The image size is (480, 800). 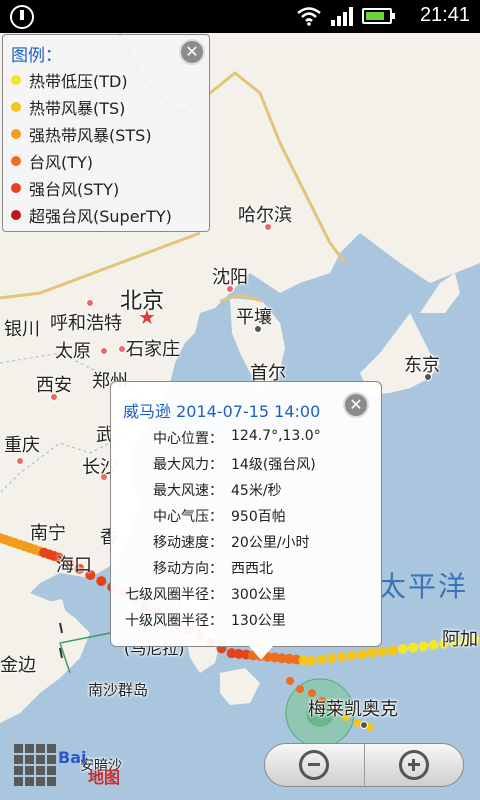 I want to click on legend-item: 热带风暴(TS), so click(x=106, y=106).